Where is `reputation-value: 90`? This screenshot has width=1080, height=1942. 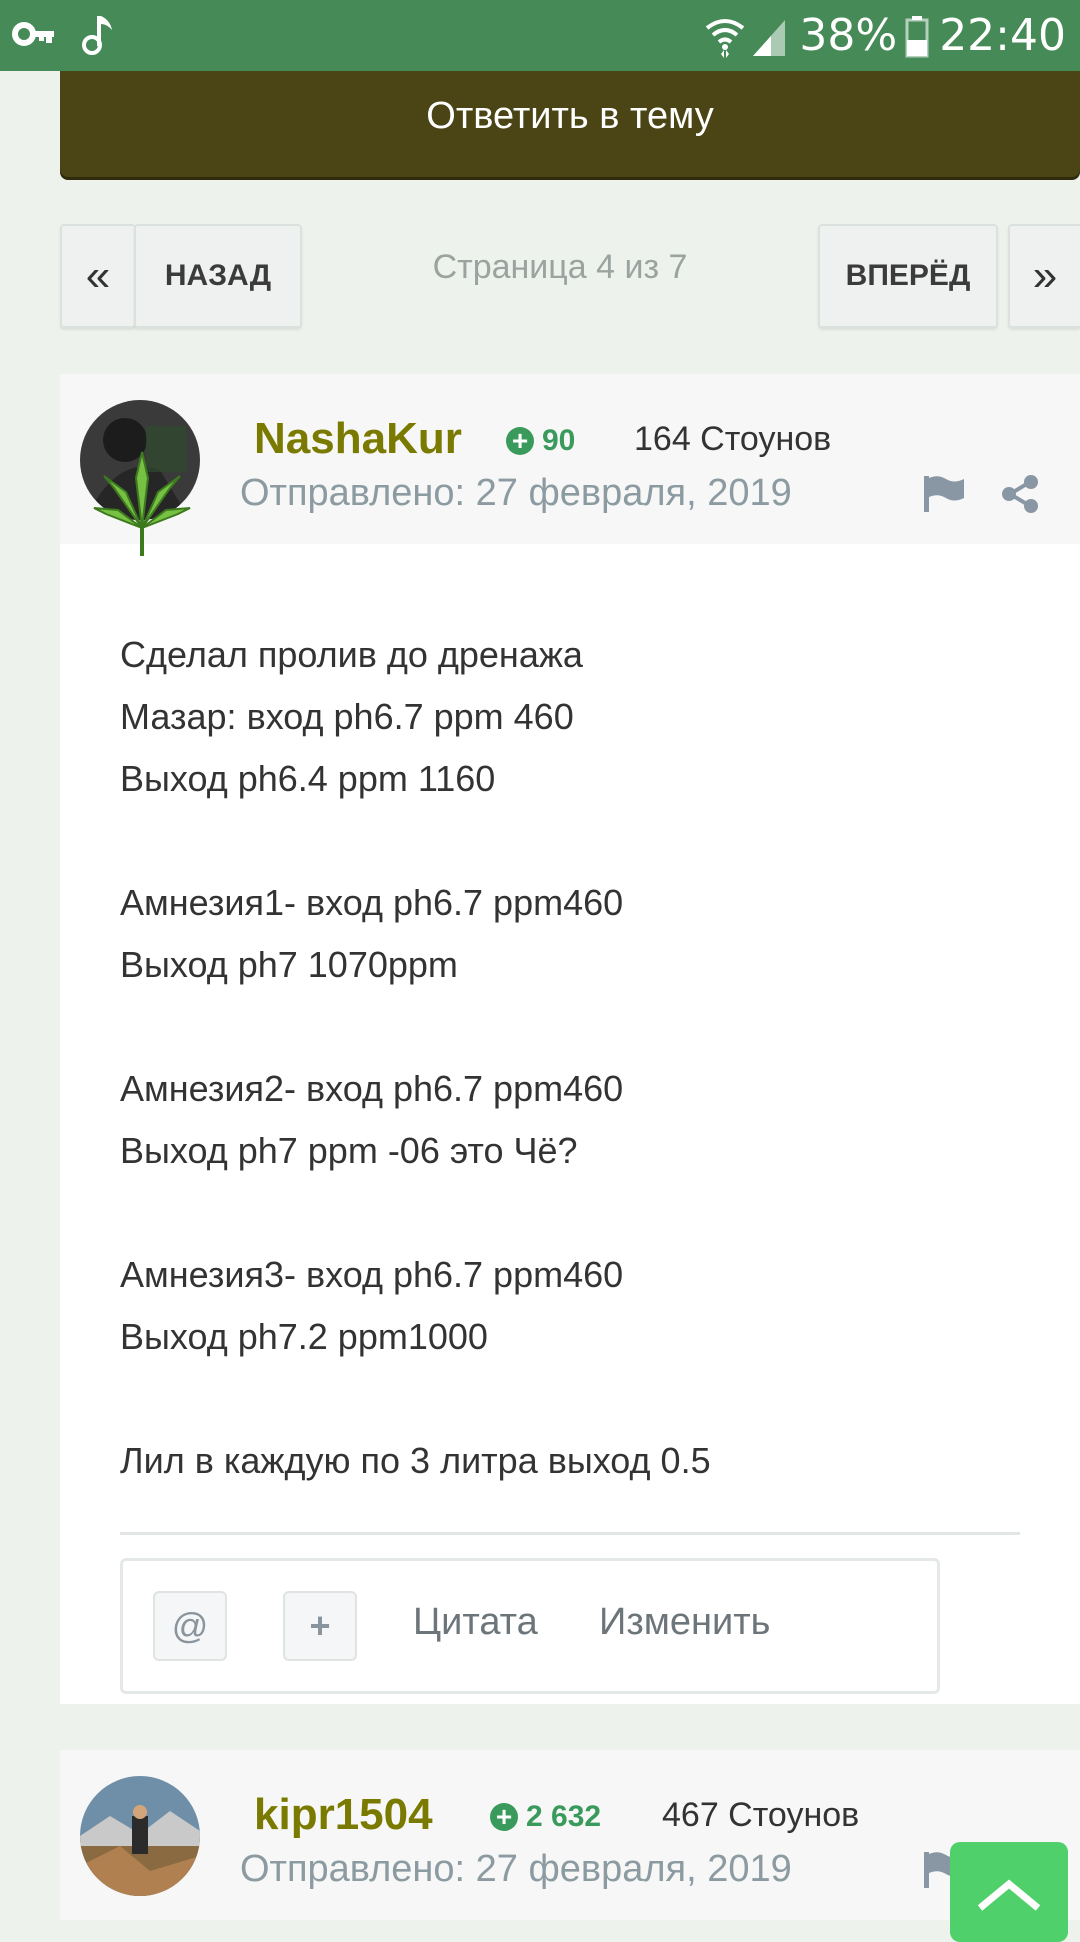
reputation-value: 90 is located at coordinates (559, 440).